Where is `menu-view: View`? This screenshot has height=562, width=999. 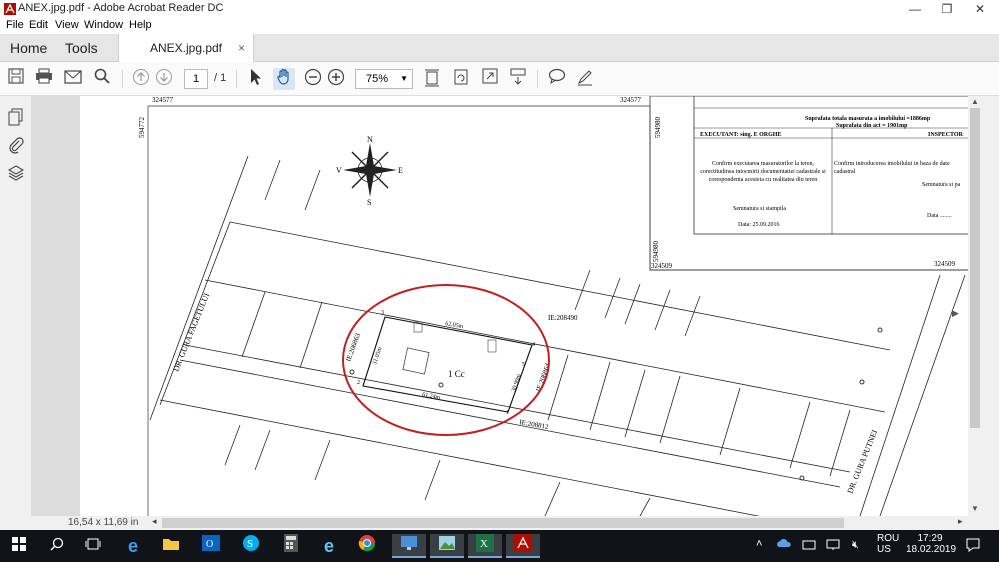 menu-view: View is located at coordinates (67, 25).